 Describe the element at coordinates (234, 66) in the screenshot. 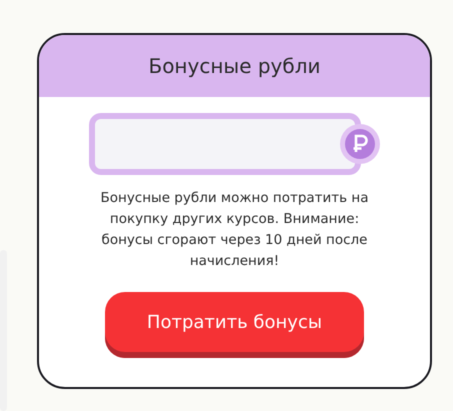

I see `card-title: Бонусные рубли` at that location.